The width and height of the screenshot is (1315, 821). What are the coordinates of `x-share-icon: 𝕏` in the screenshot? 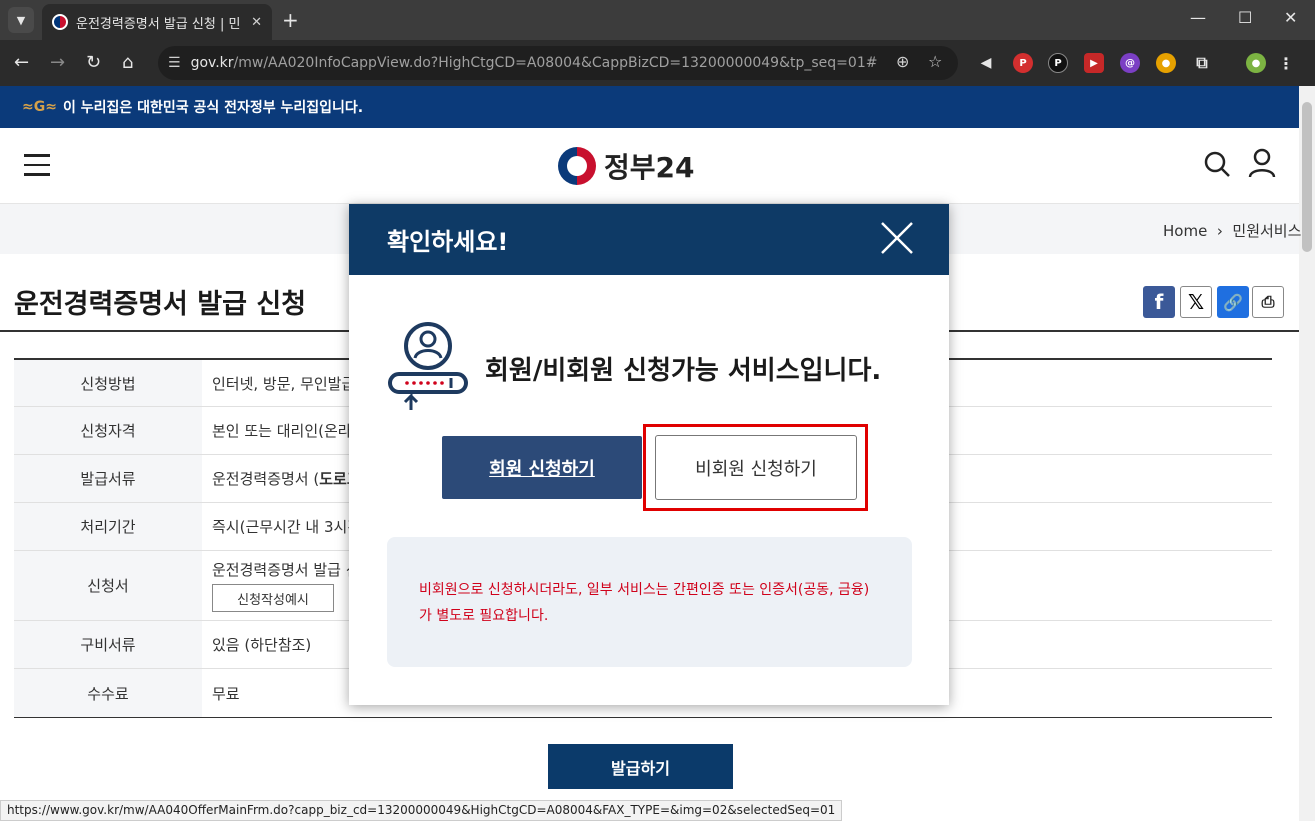 It's located at (1196, 302).